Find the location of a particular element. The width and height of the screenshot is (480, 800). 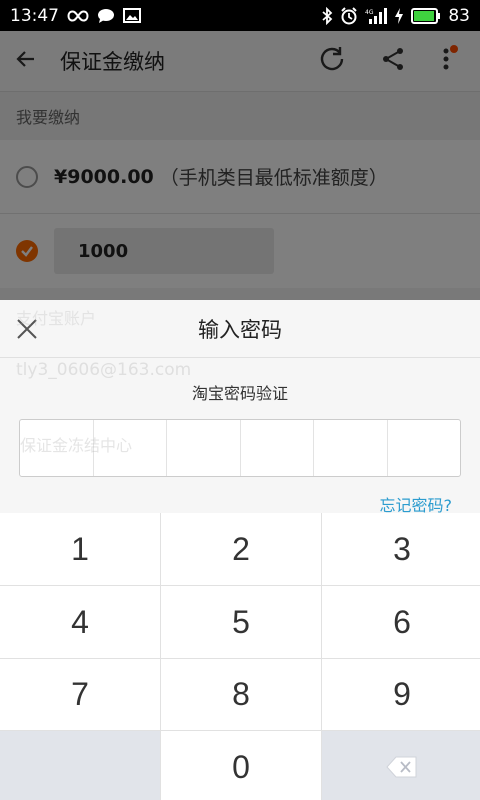

battery-level: 83 is located at coordinates (459, 15).